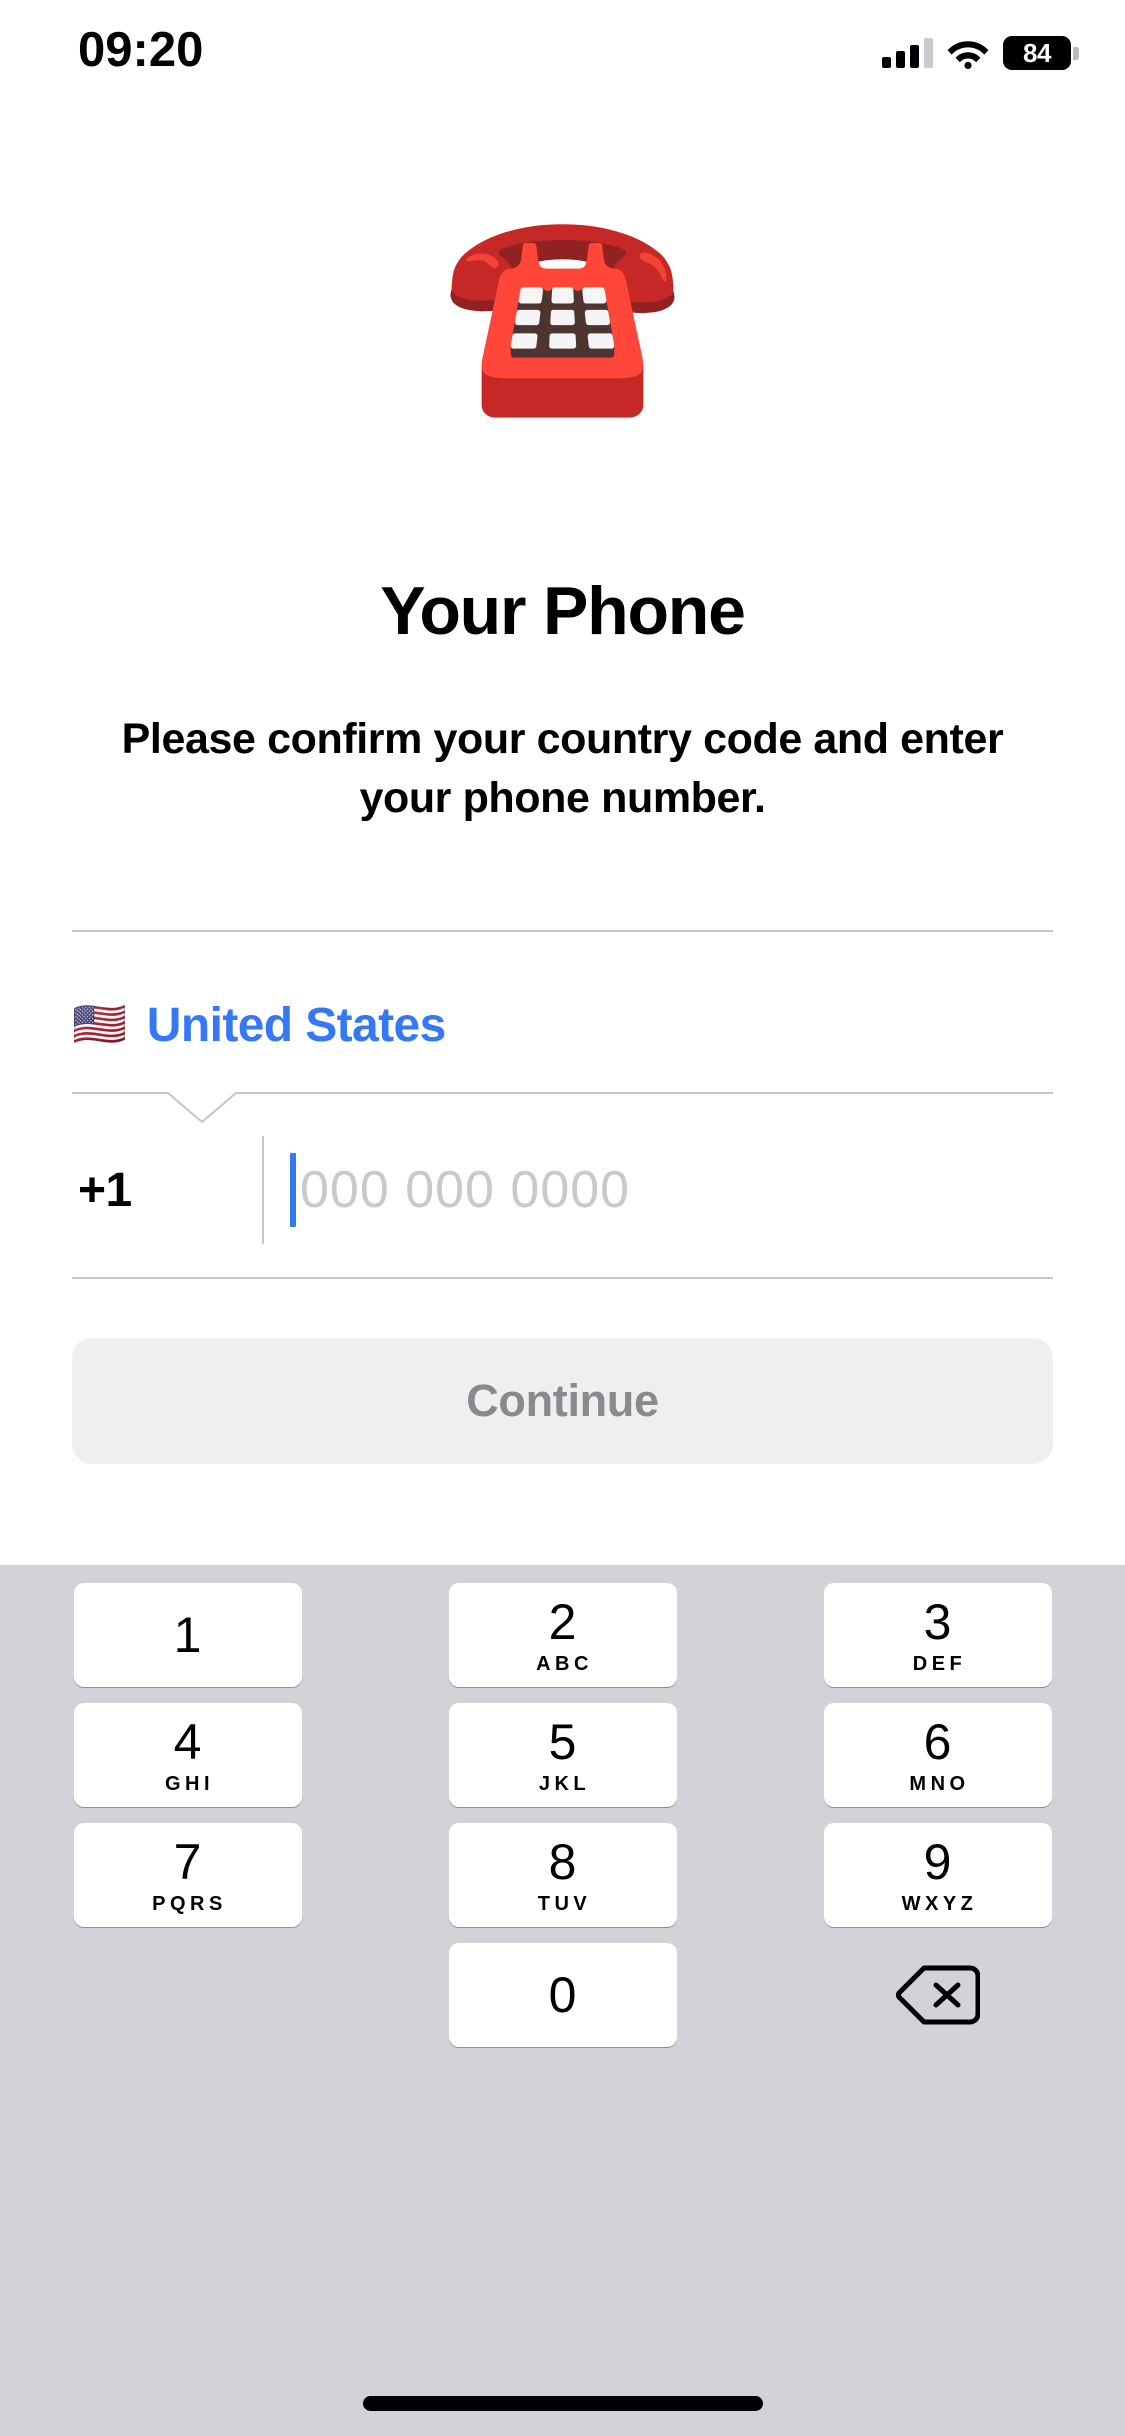 This screenshot has height=2436, width=1125. What do you see at coordinates (187, 1741) in the screenshot?
I see `keypad-key-digit: 4` at bounding box center [187, 1741].